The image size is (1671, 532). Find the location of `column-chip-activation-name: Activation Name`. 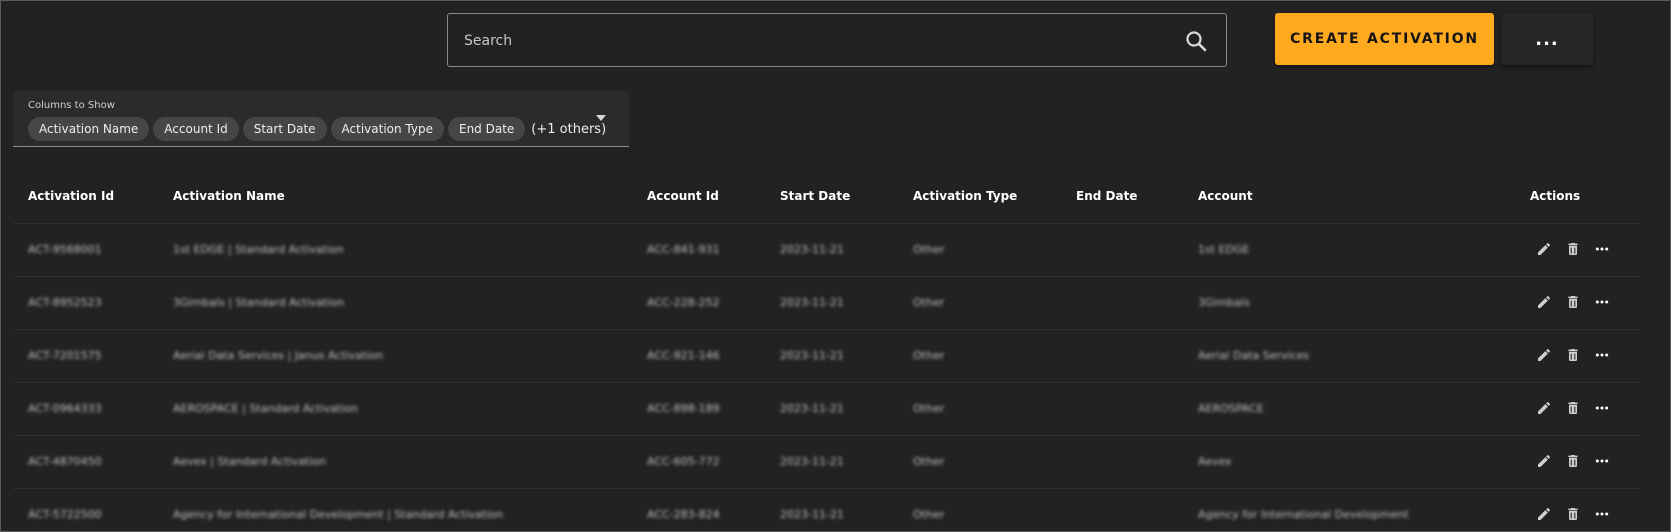

column-chip-activation-name: Activation Name is located at coordinates (89, 129).